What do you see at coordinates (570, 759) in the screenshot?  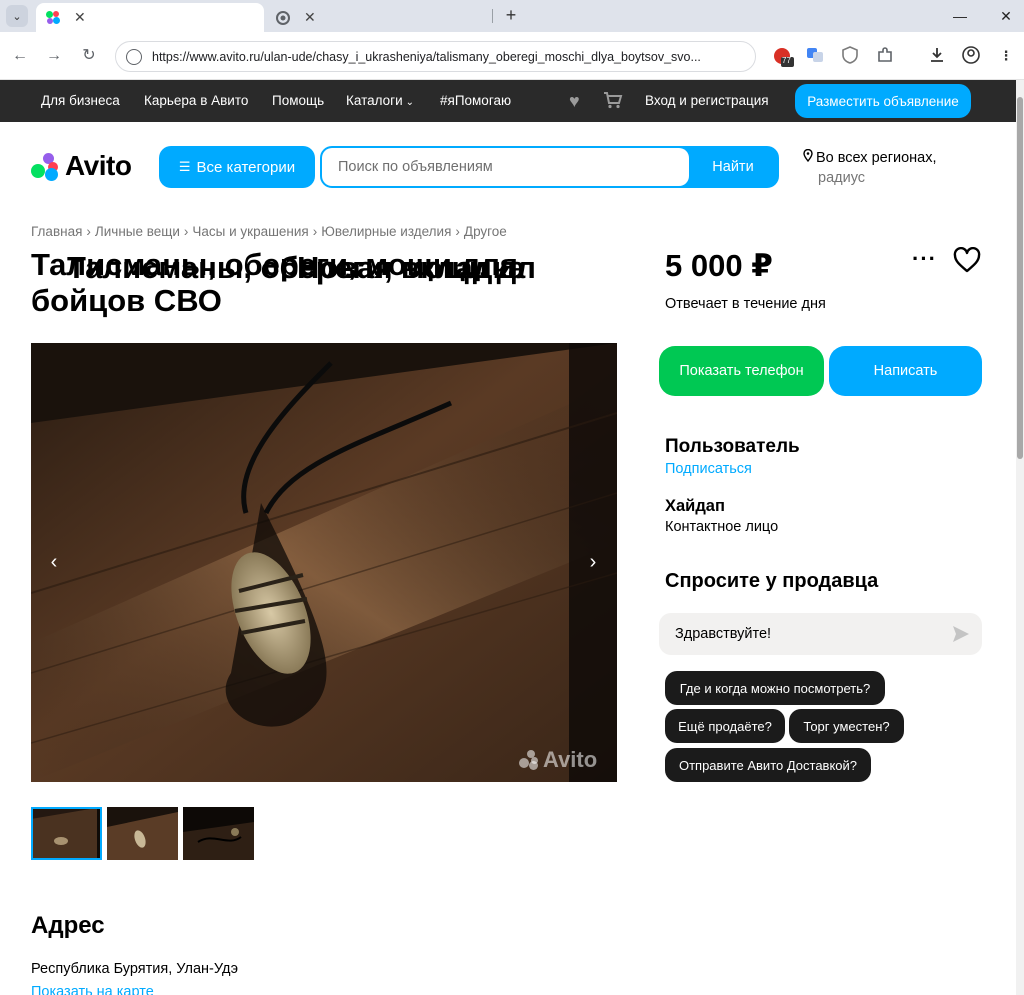 I see `watermark-text: Avito` at bounding box center [570, 759].